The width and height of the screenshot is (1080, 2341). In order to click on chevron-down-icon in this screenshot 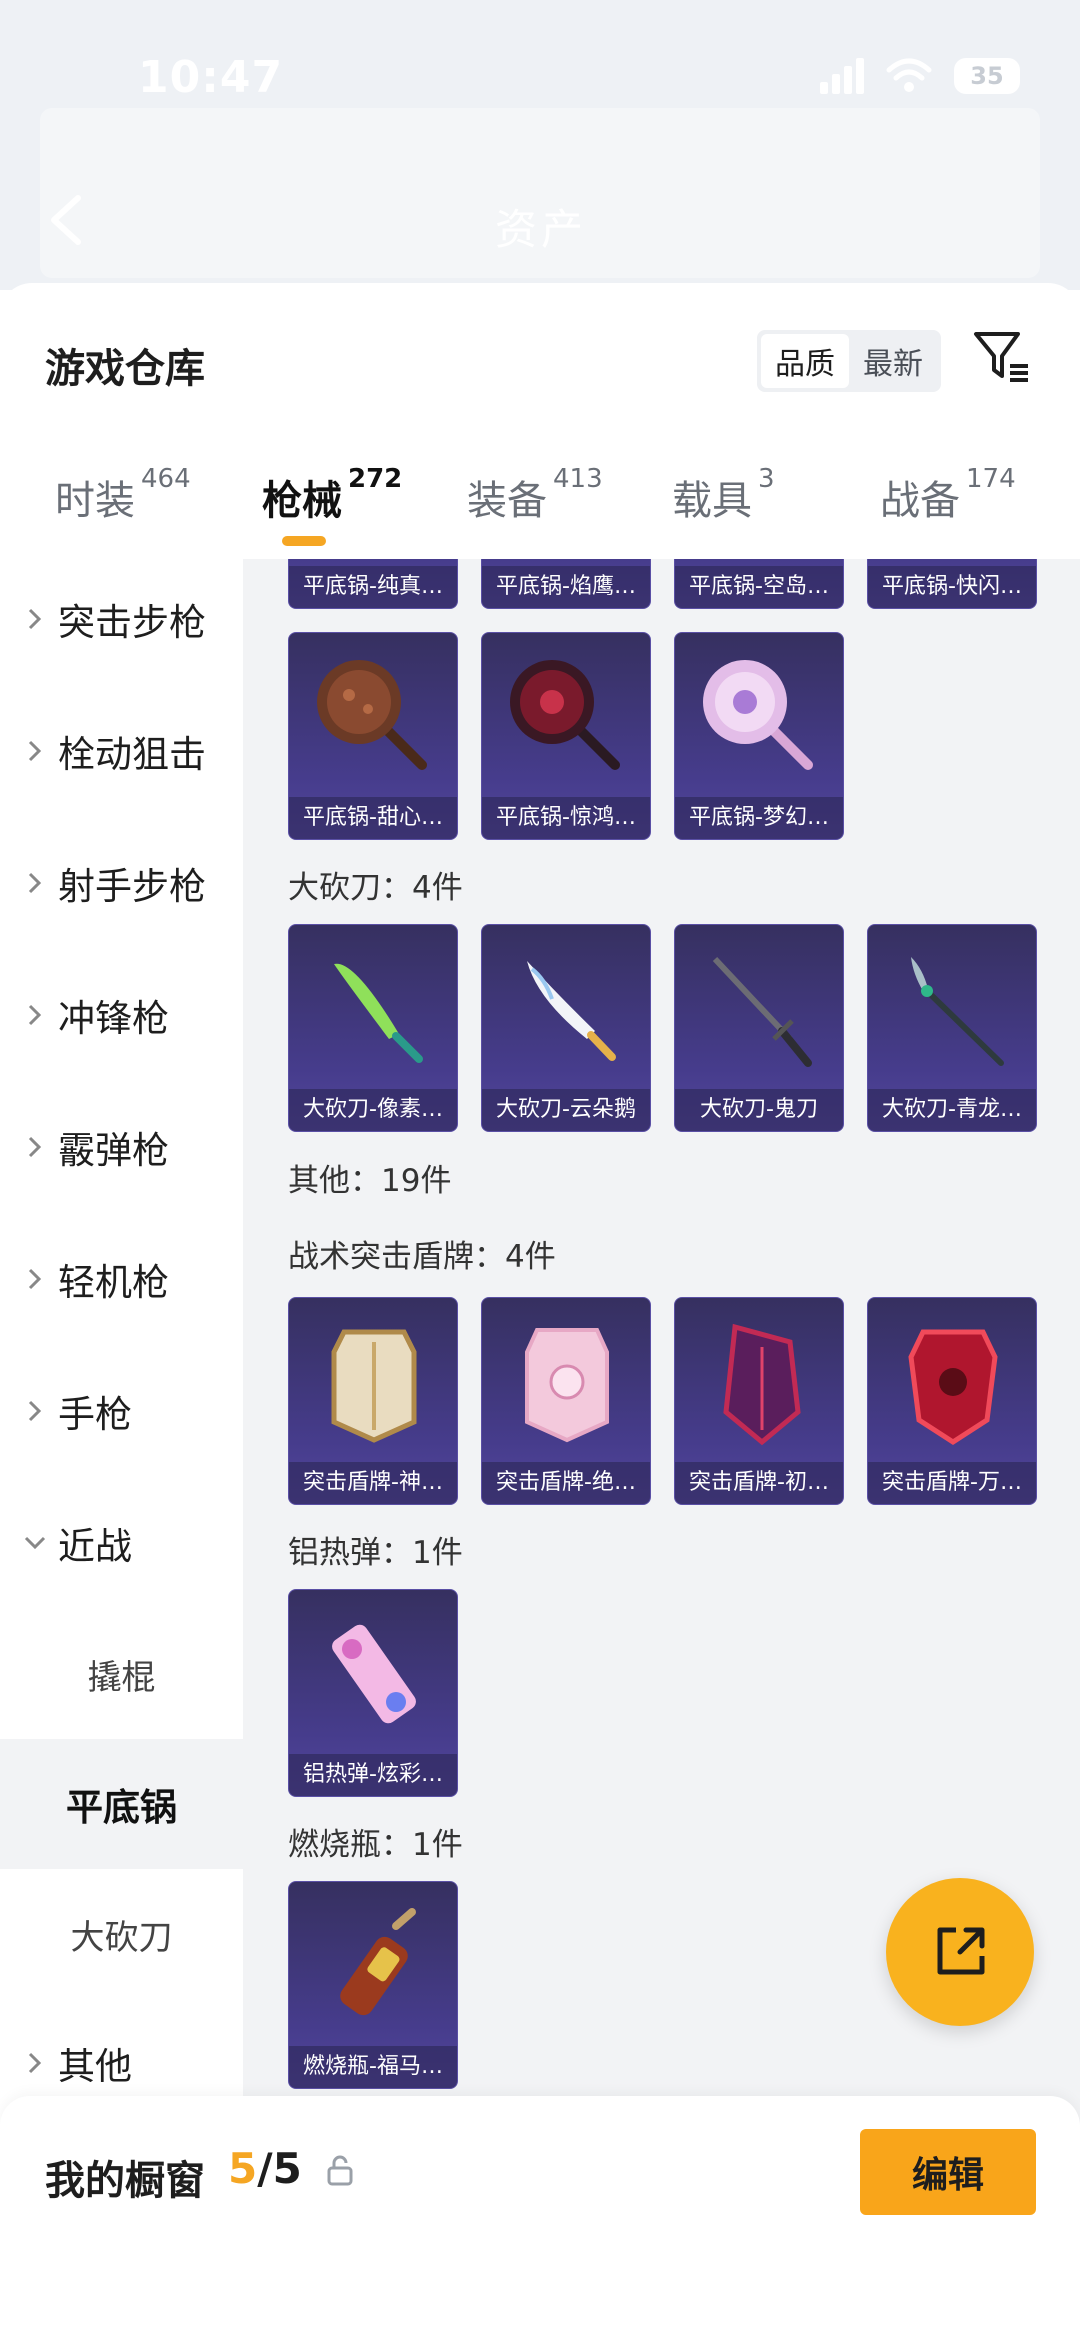, I will do `click(35, 1543)`.